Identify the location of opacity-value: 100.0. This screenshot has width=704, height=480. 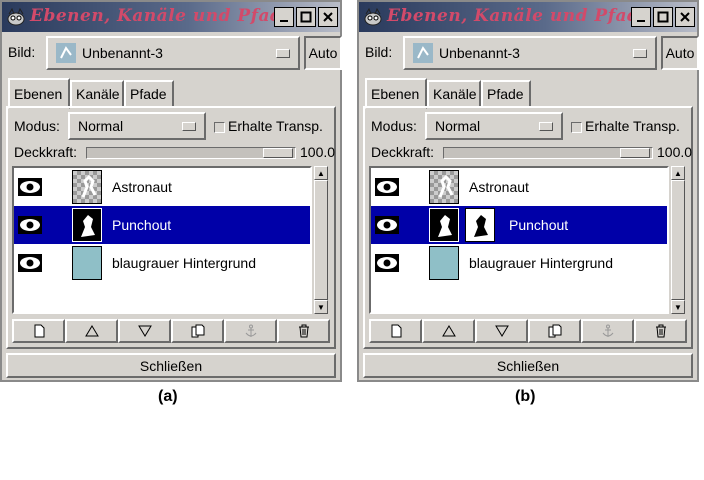
(675, 152).